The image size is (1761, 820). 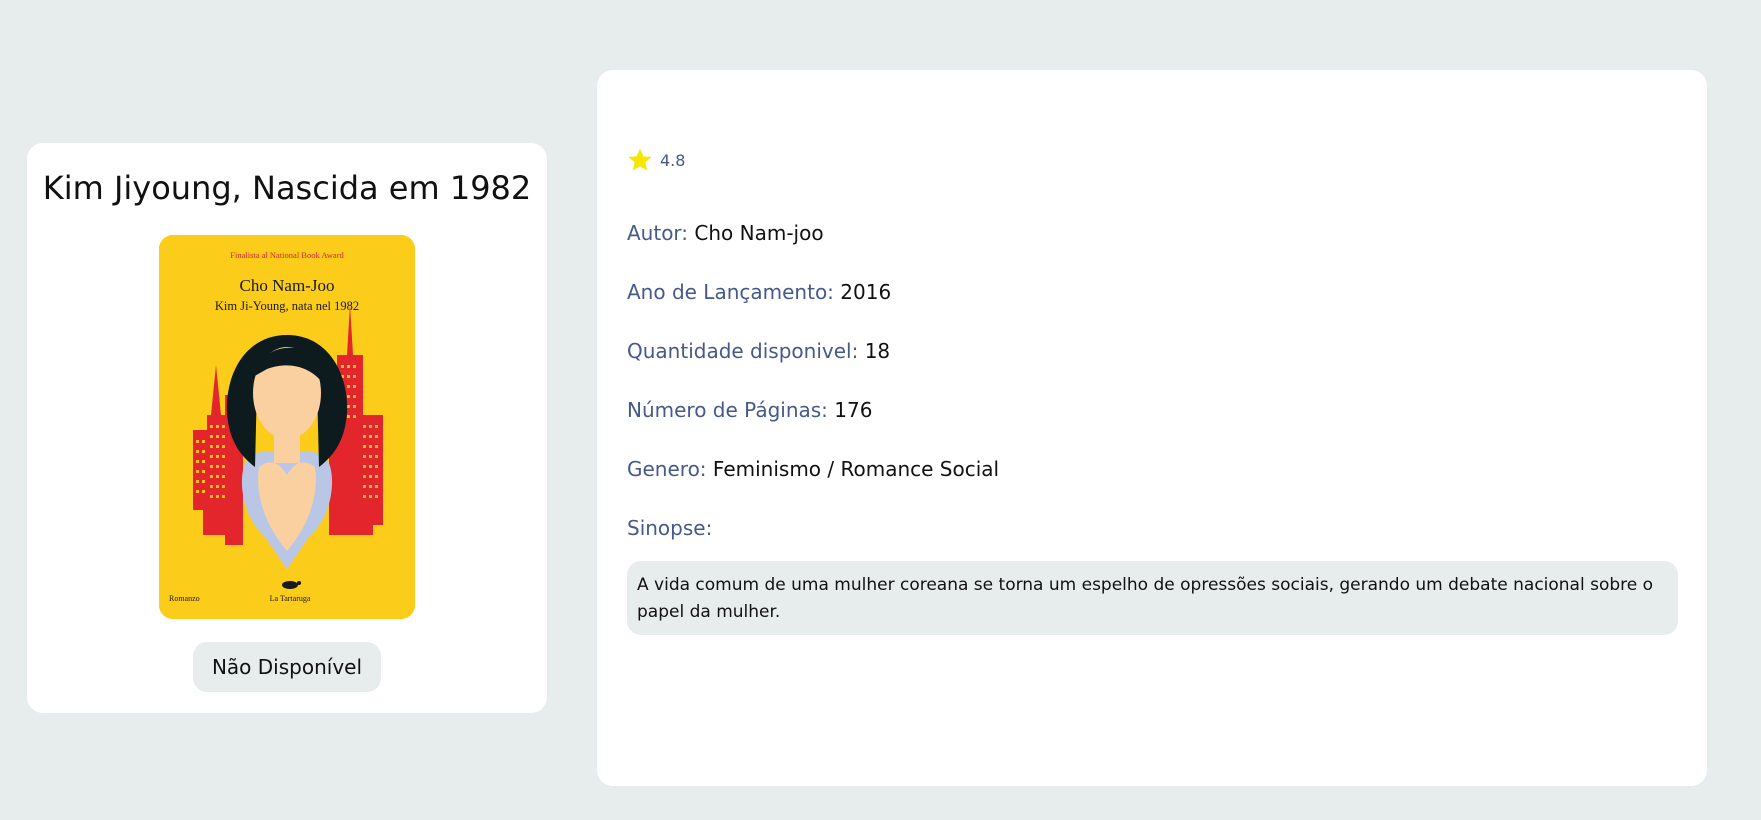 I want to click on synopsis-field: Sinopse:, so click(x=669, y=528).